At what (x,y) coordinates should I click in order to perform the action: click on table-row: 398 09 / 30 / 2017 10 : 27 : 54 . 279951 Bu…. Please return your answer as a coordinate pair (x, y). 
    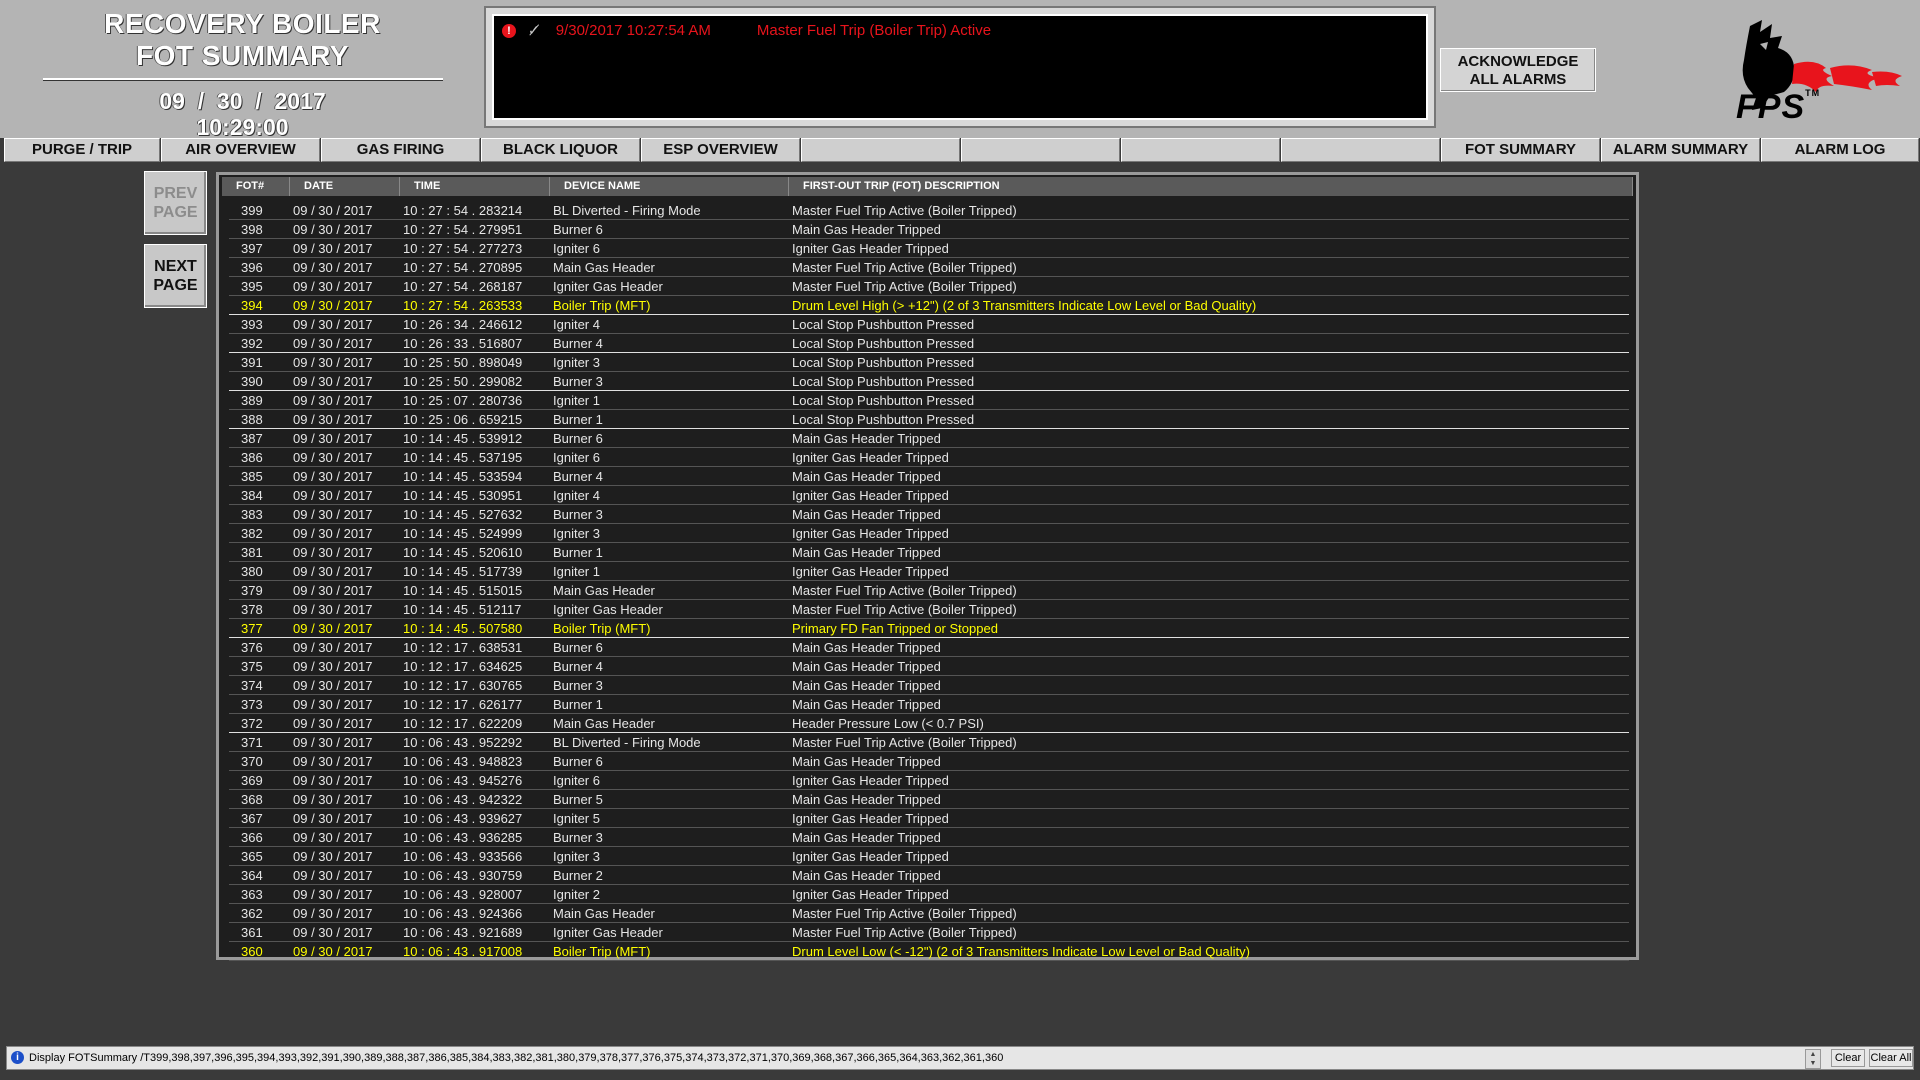
    Looking at the image, I should click on (929, 229).